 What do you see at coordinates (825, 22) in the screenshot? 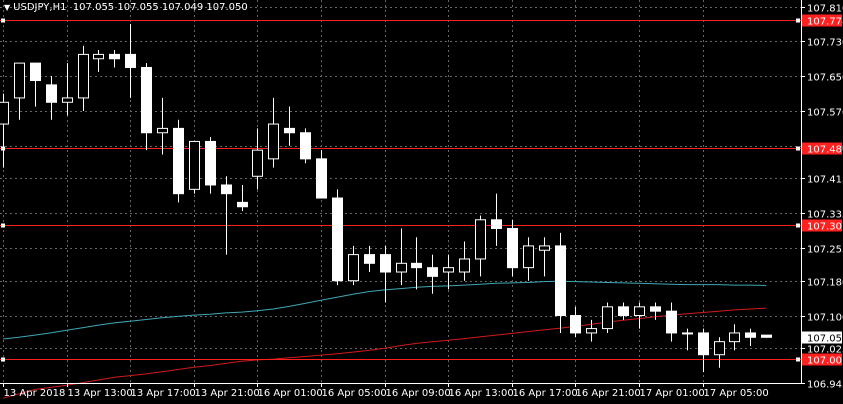
I see `level-price-label: 107.778` at bounding box center [825, 22].